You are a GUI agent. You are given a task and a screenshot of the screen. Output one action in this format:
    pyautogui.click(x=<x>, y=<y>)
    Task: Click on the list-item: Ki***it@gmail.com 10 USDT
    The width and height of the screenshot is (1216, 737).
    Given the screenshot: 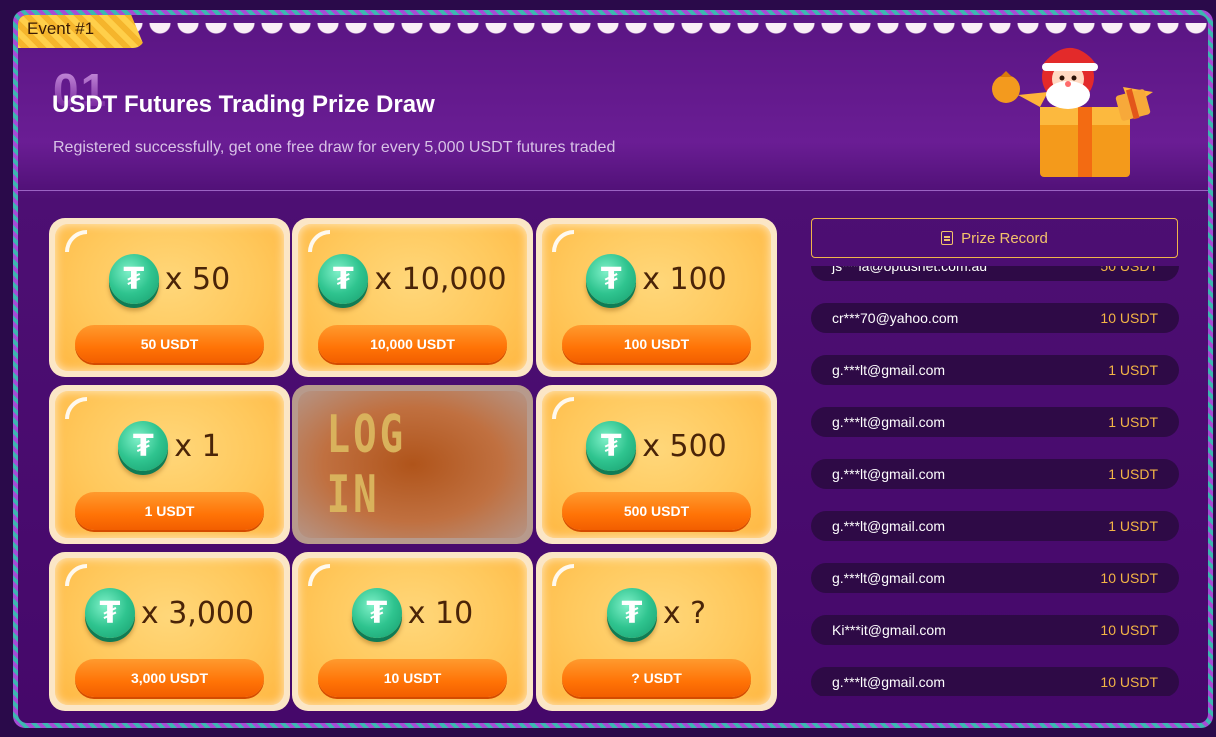 What is the action you would take?
    pyautogui.click(x=995, y=630)
    